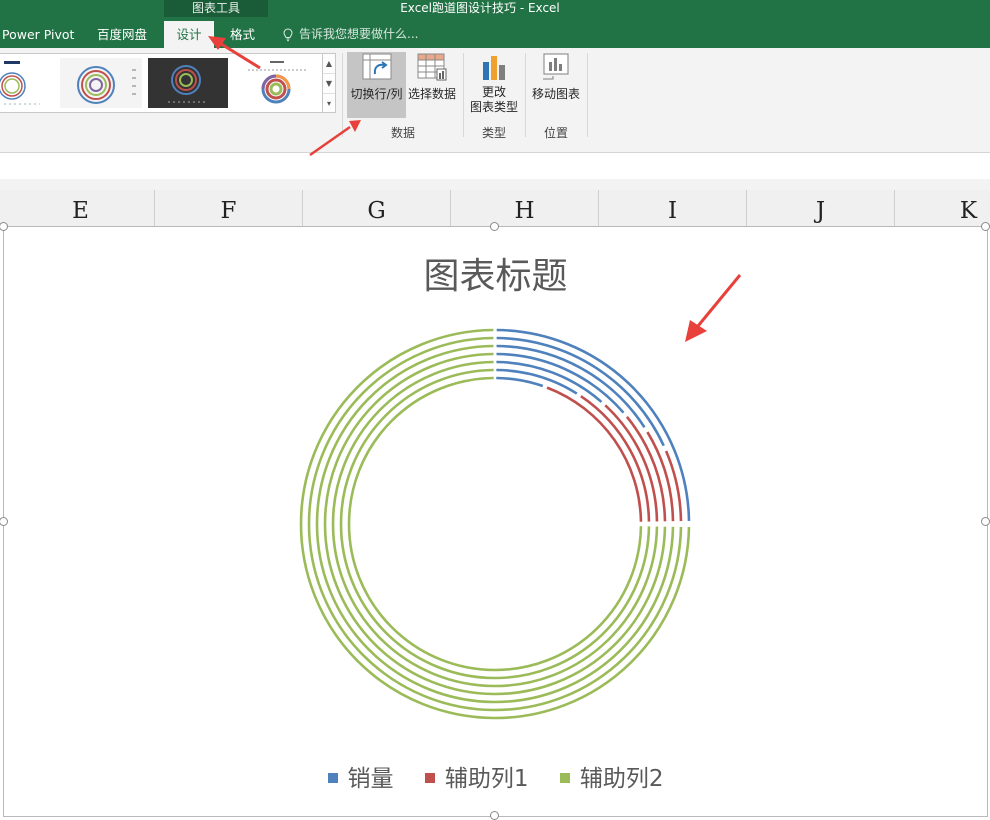 This screenshot has height=820, width=990. I want to click on window-title: Excel跑道图设计技巧 - Excel, so click(480, 8).